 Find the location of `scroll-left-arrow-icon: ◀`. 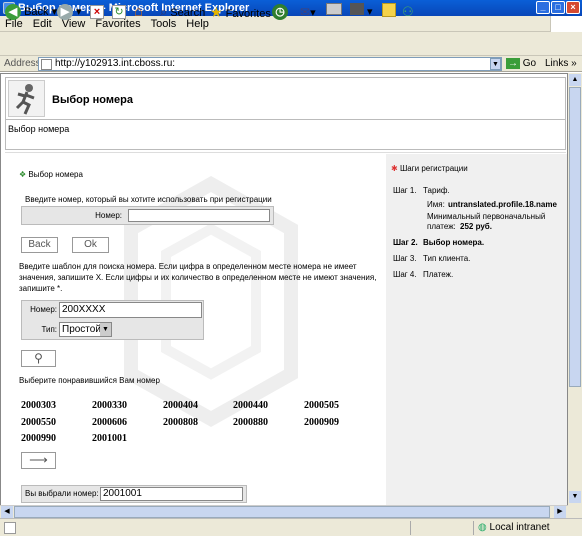

scroll-left-arrow-icon: ◀ is located at coordinates (7, 512).